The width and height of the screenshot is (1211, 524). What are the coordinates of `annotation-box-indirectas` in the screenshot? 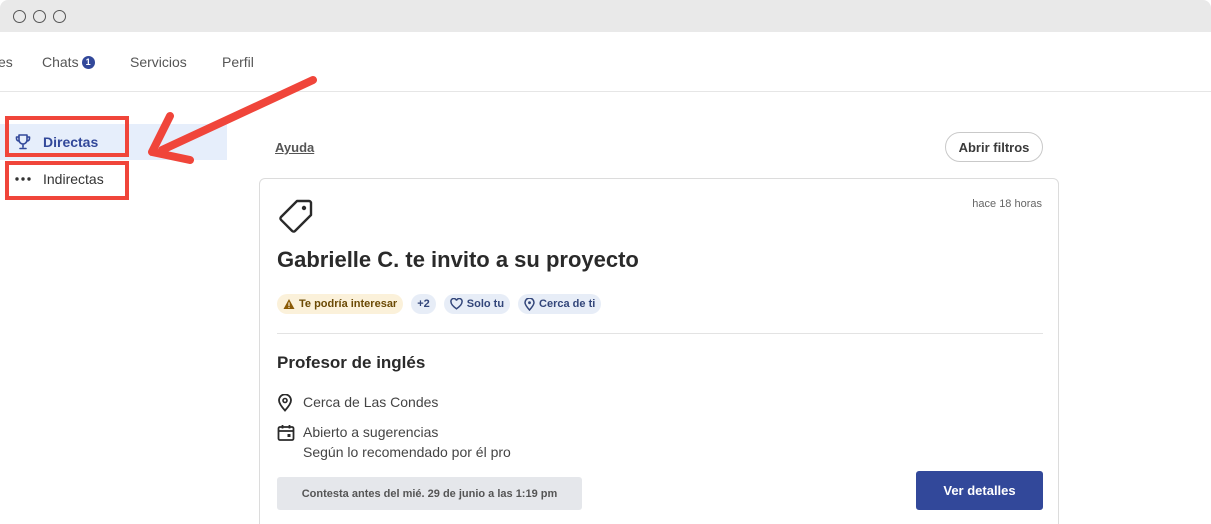 It's located at (67, 180).